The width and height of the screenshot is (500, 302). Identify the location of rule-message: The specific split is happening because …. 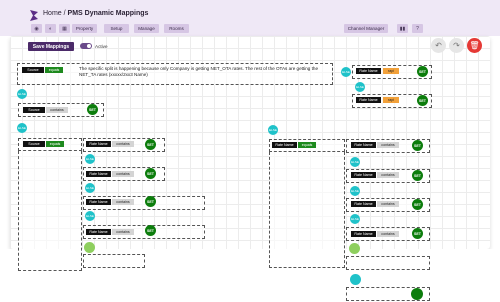
(198, 71).